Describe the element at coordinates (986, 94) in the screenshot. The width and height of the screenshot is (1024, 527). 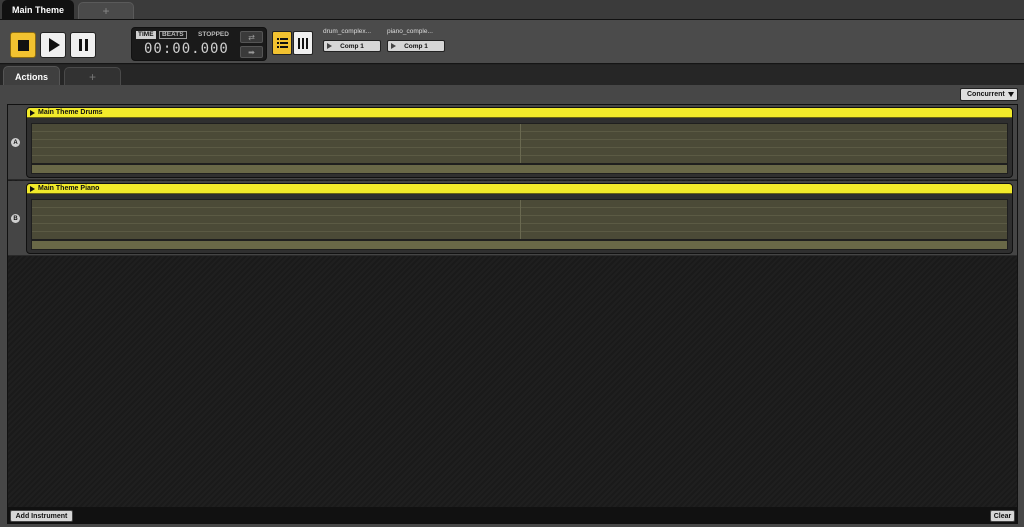
I see `mode-select-value: Concurrent` at that location.